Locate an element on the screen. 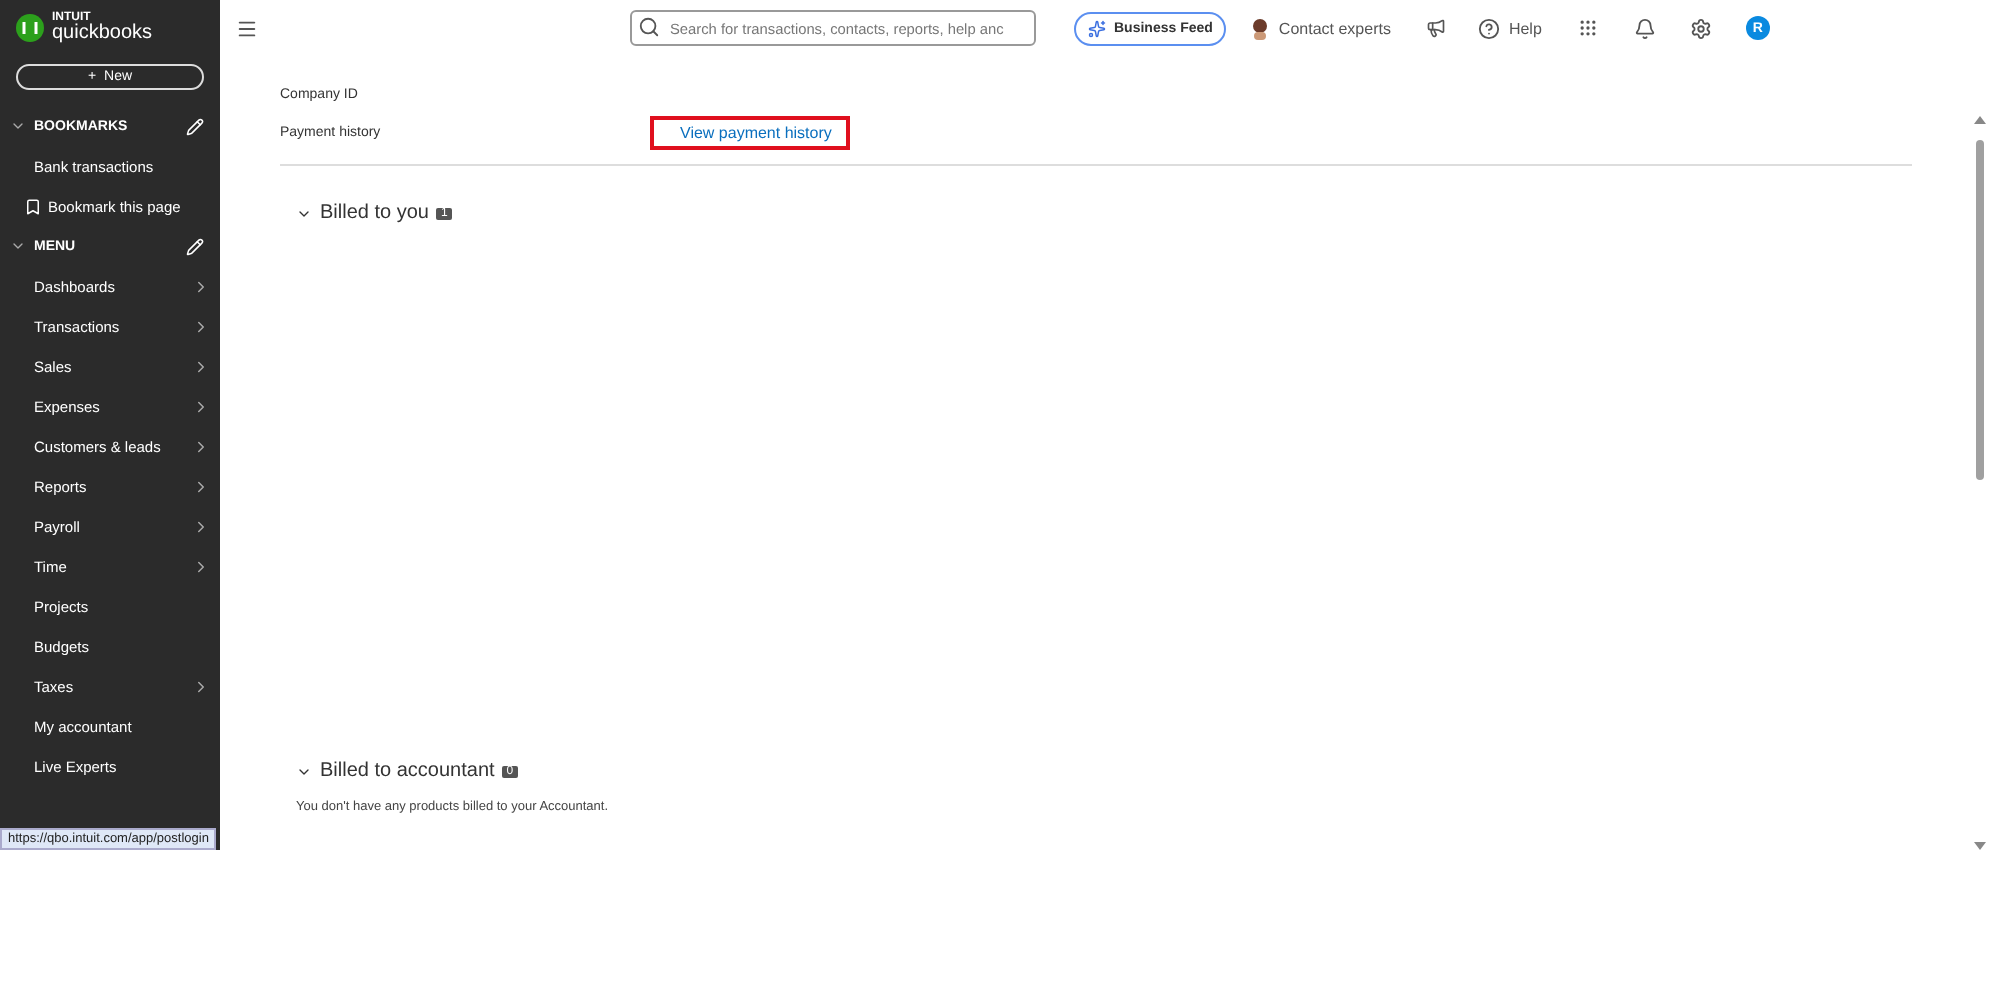 This screenshot has width=1998, height=992. search-icon is located at coordinates (649, 27).